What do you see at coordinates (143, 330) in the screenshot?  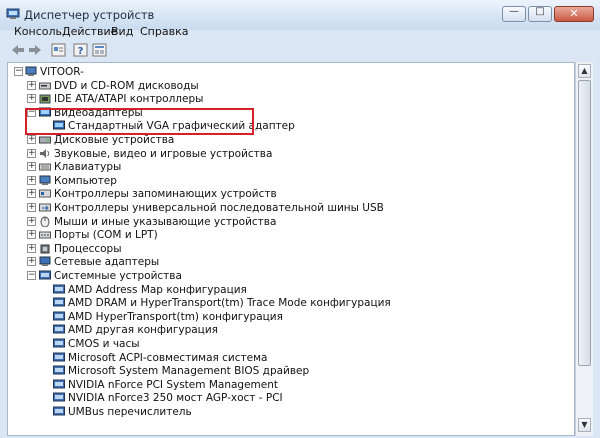 I see `tree-device-label: AMD другая конфигурация` at bounding box center [143, 330].